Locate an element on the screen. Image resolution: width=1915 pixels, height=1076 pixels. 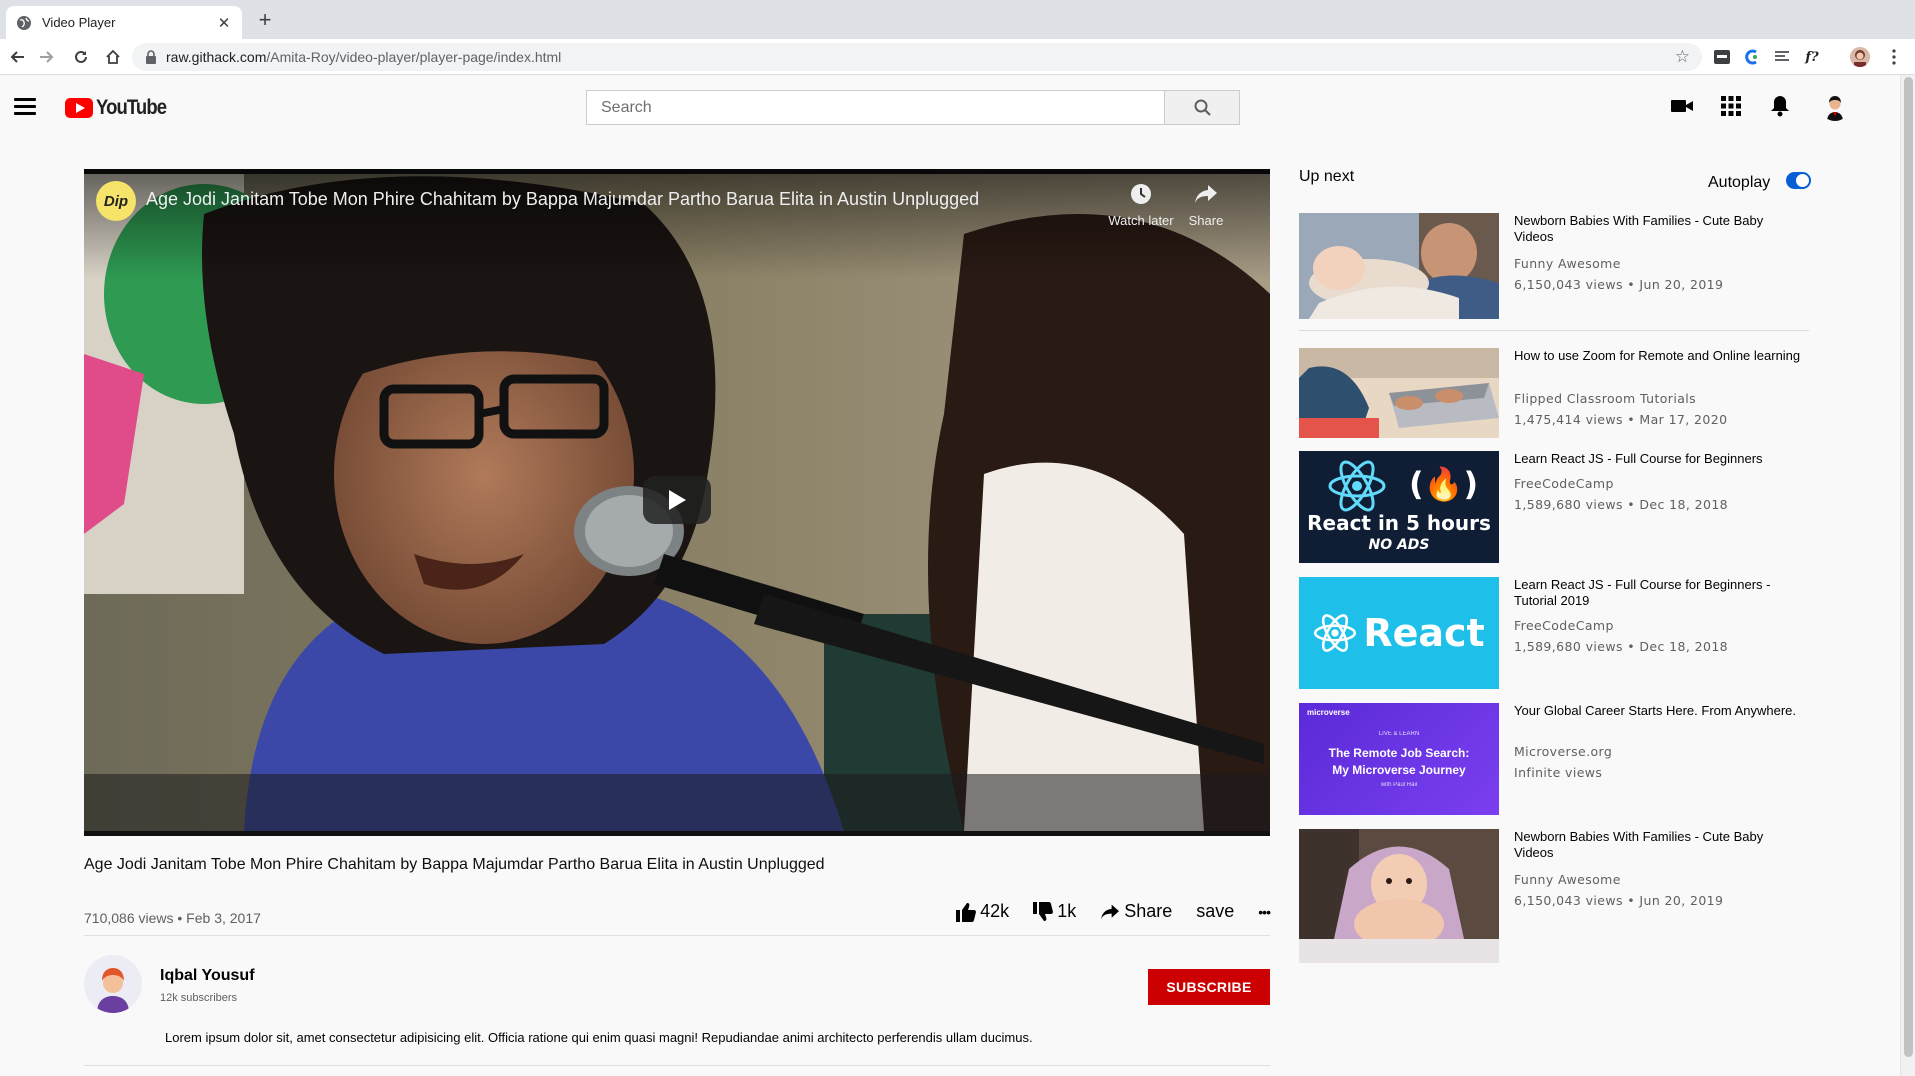
thumbs-up-icon is located at coordinates (966, 912).